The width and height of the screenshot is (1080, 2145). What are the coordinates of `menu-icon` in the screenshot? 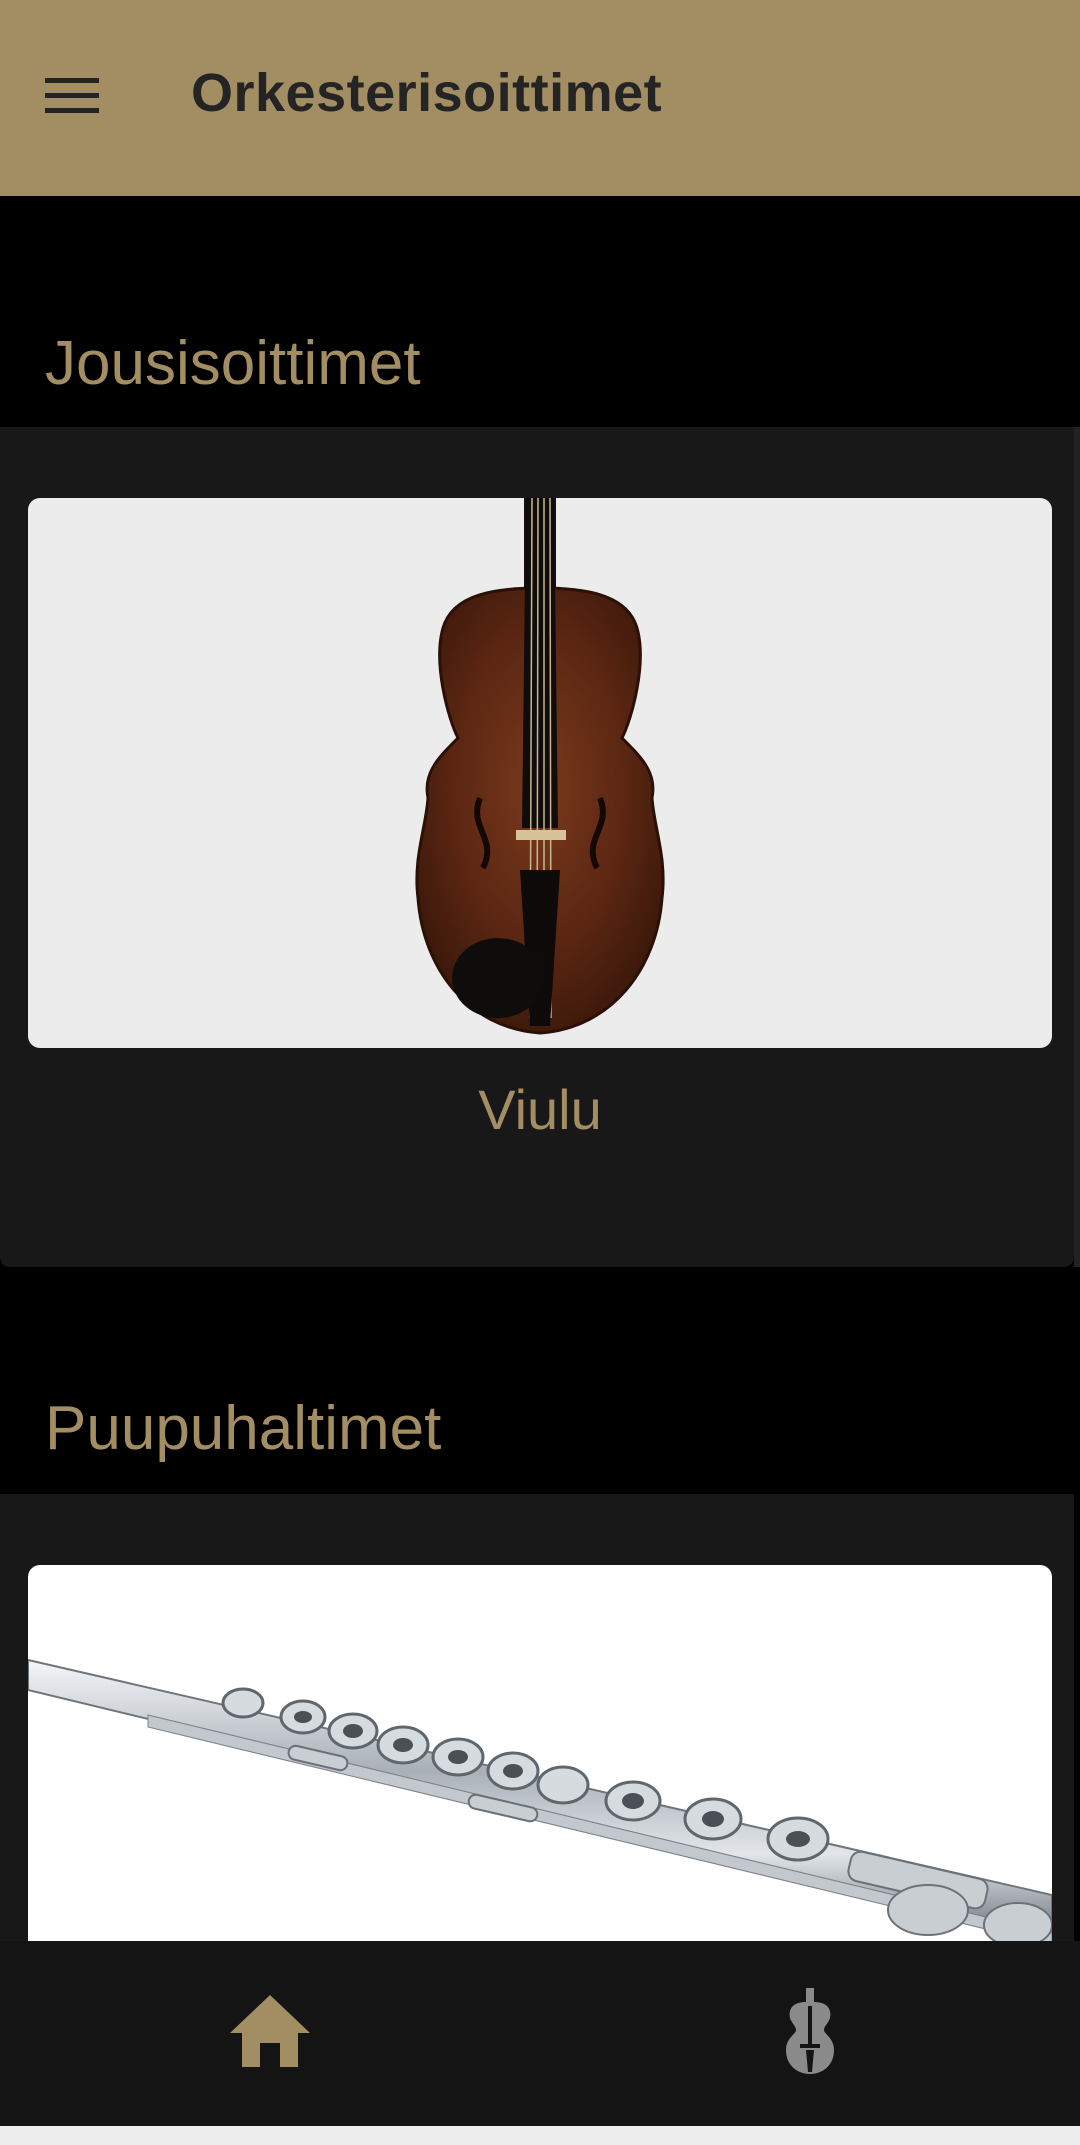 It's located at (72, 95).